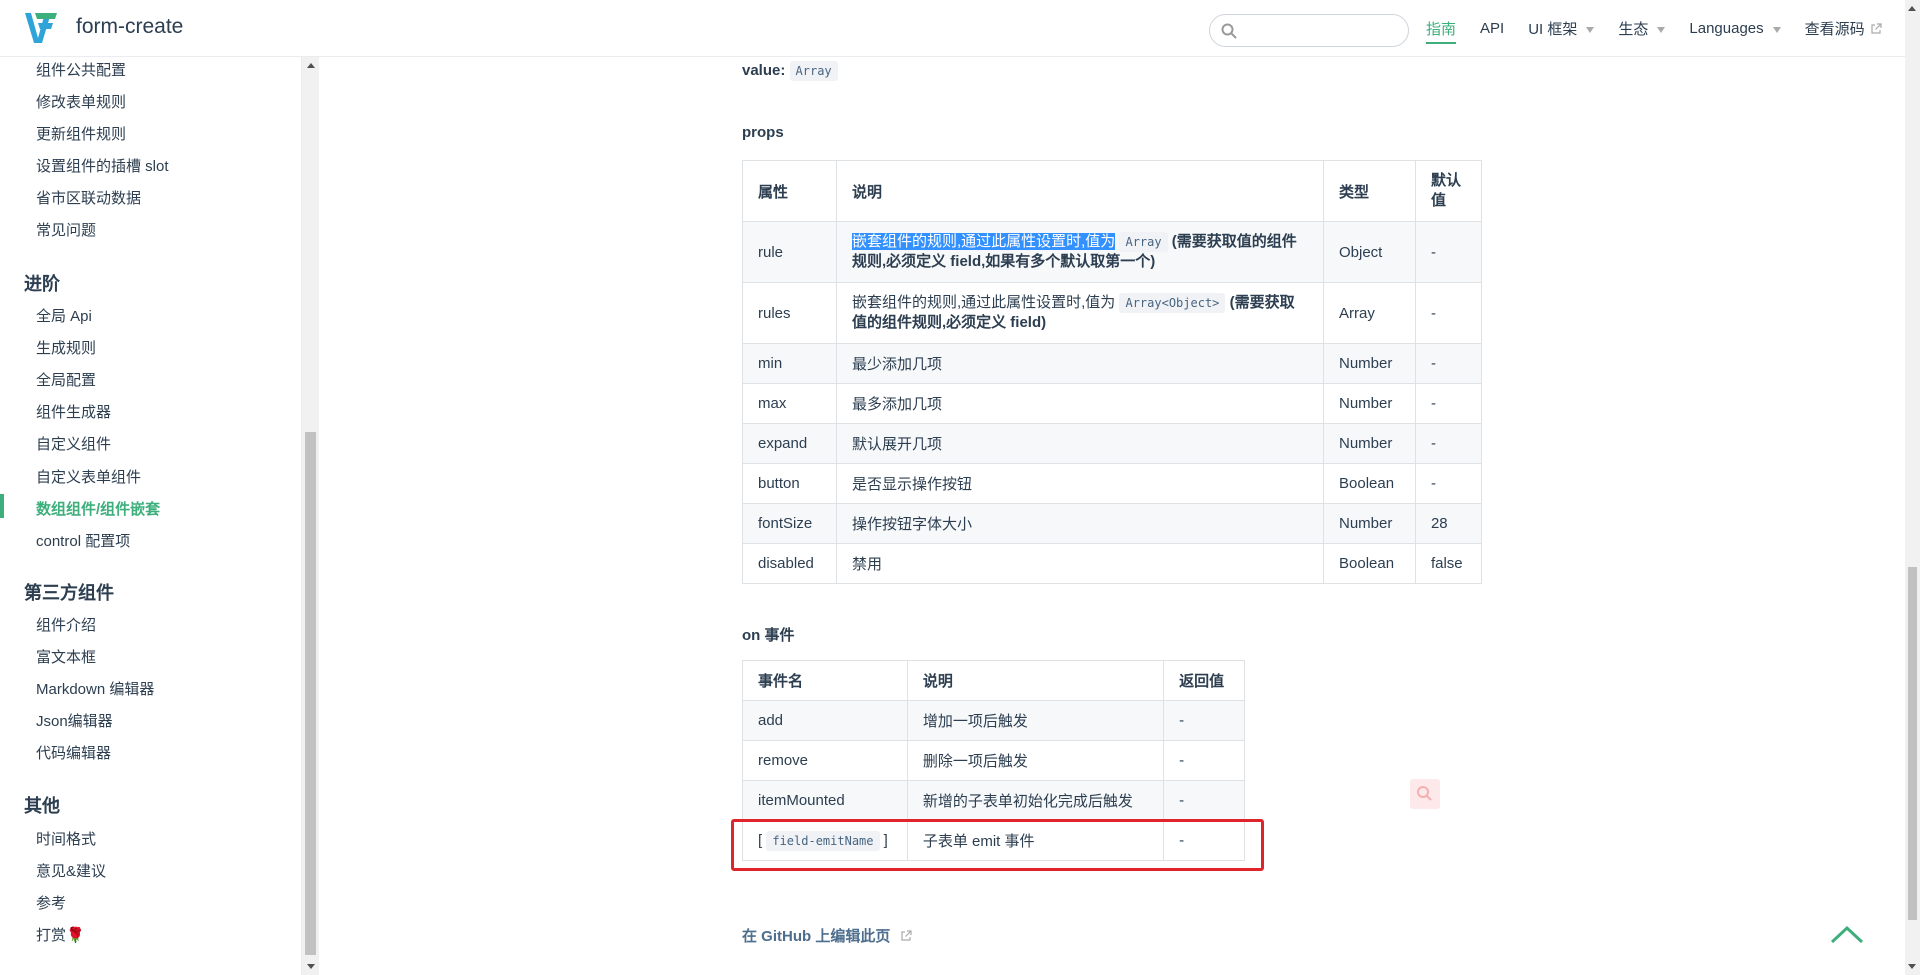 This screenshot has width=1920, height=975. I want to click on logo-icon, so click(41, 28).